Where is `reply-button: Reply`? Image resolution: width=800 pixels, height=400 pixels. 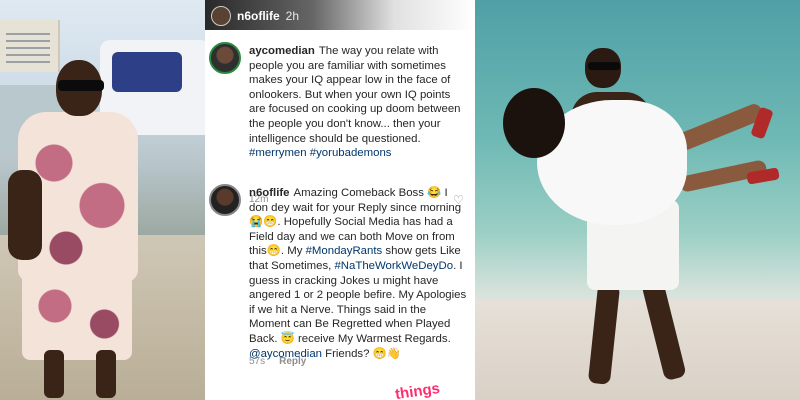
reply-button: Reply is located at coordinates (292, 361).